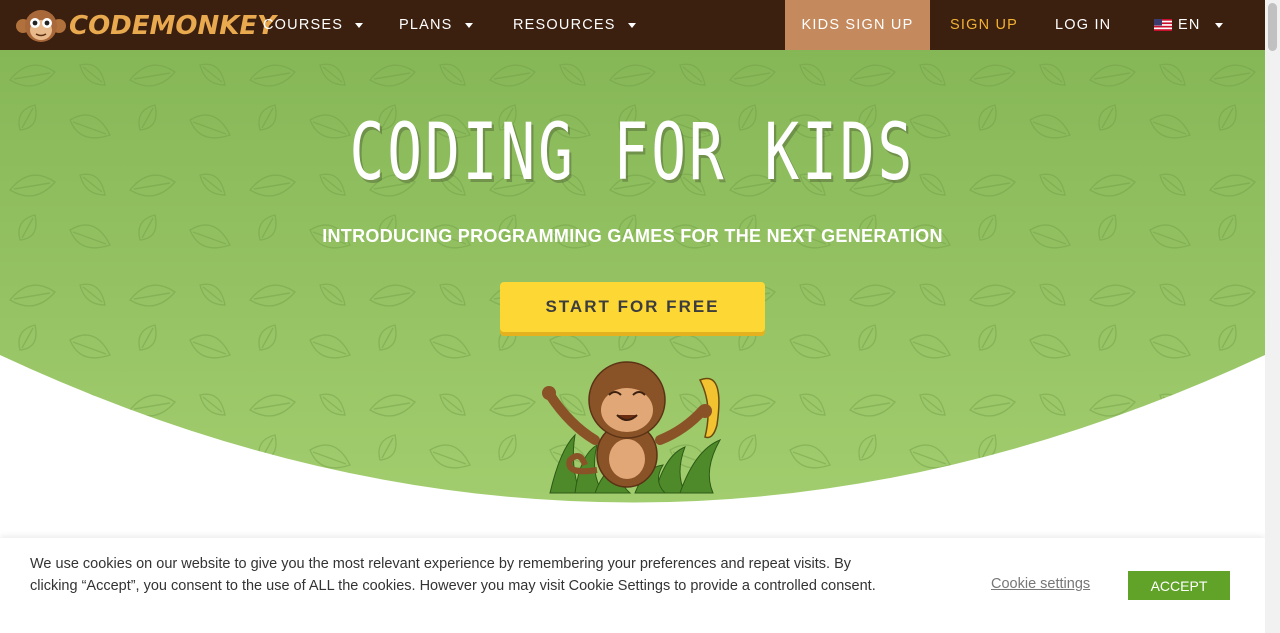  What do you see at coordinates (632, 307) in the screenshot?
I see `start-for-free-button: START FOR FREE` at bounding box center [632, 307].